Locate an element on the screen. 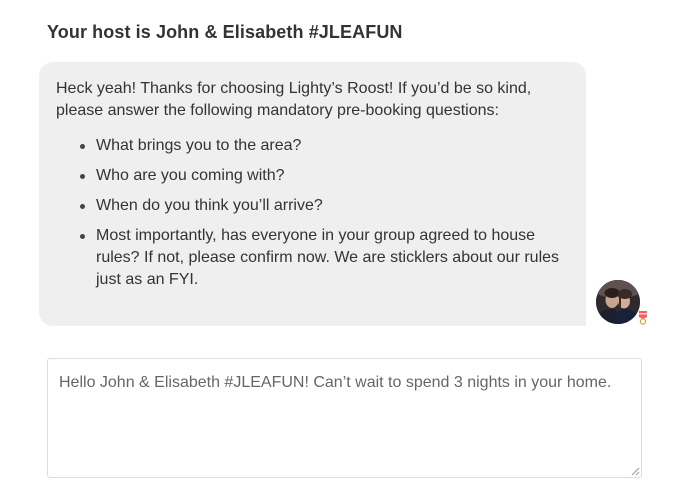 This screenshot has height=500, width=674. resize-handle-icon is located at coordinates (635, 471).